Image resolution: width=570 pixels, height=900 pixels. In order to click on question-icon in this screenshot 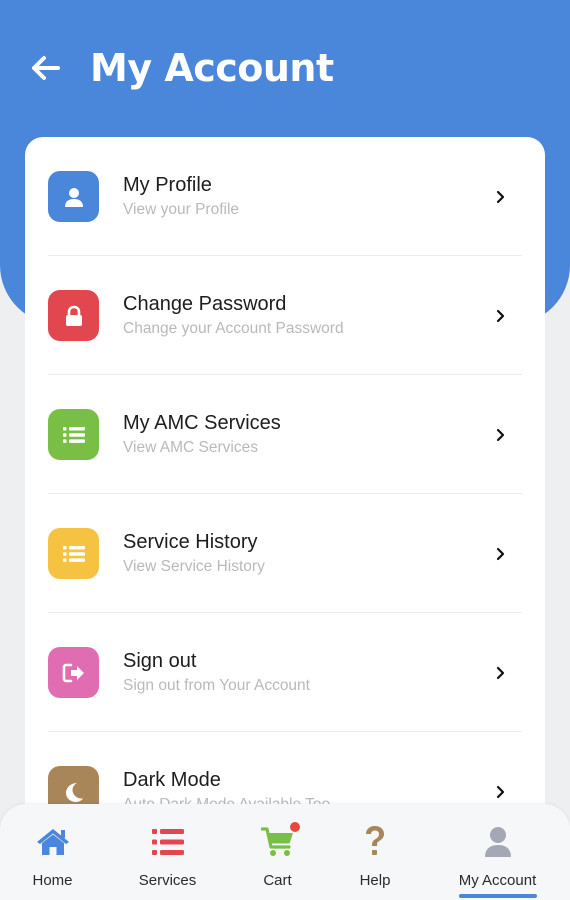, I will do `click(375, 840)`.